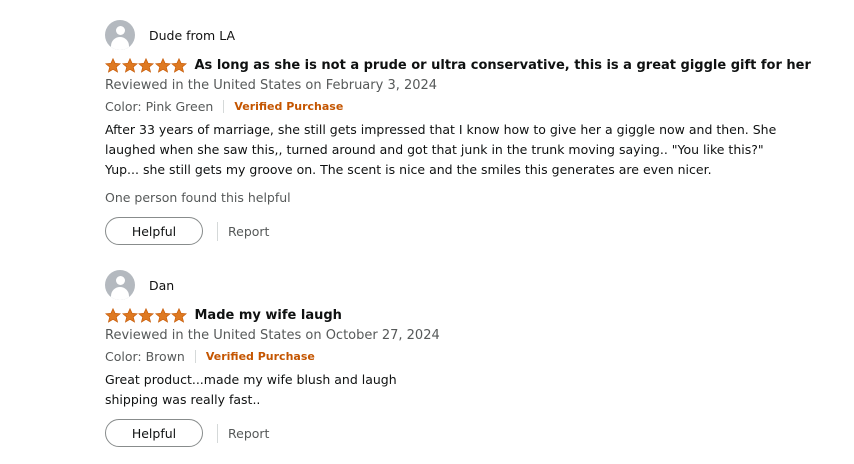  I want to click on variant-label: Color: Pink Green, so click(159, 106).